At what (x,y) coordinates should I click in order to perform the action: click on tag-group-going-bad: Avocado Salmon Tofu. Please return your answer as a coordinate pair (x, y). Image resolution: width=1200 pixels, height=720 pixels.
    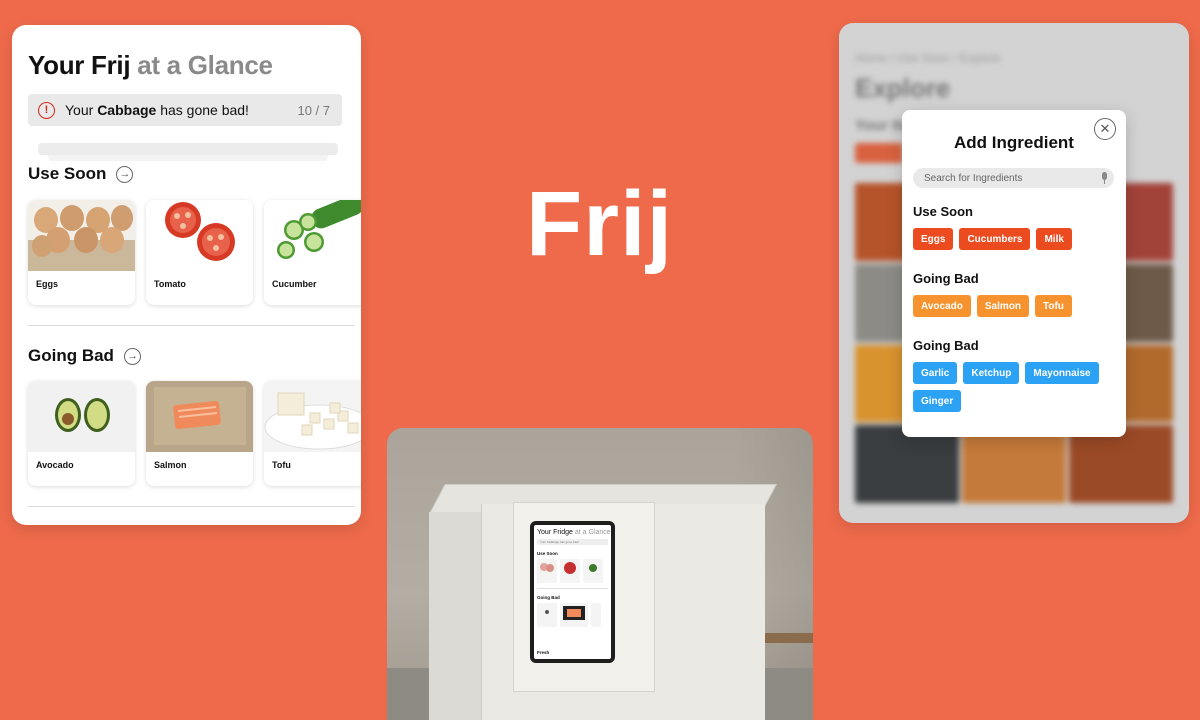
    Looking at the image, I should click on (1018, 306).